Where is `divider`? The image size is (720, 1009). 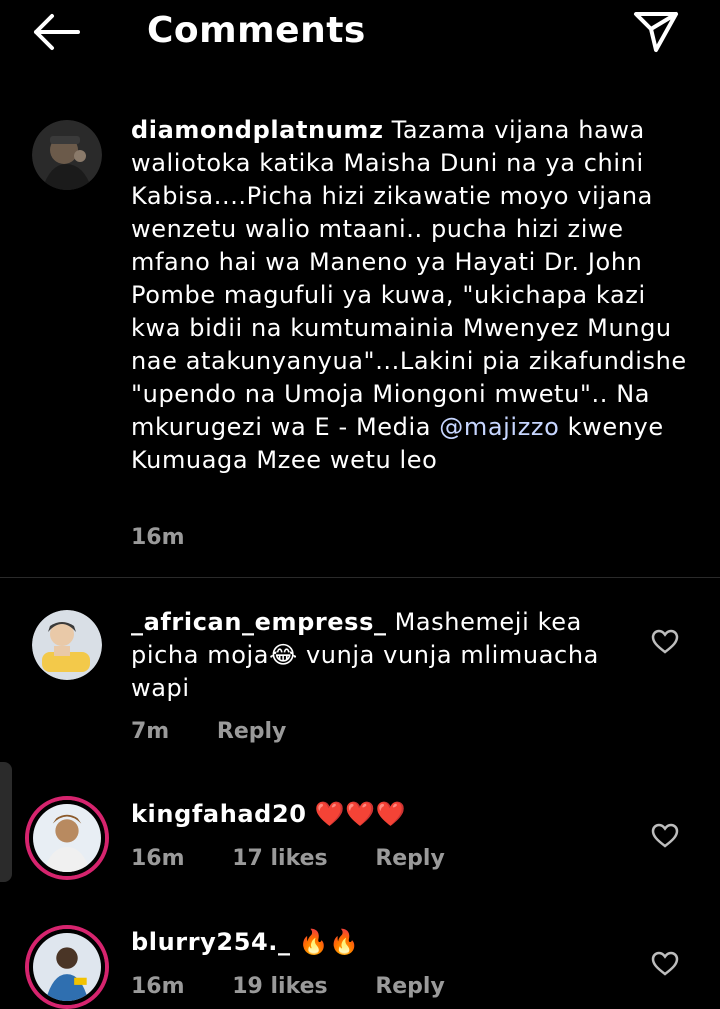
divider is located at coordinates (360, 577).